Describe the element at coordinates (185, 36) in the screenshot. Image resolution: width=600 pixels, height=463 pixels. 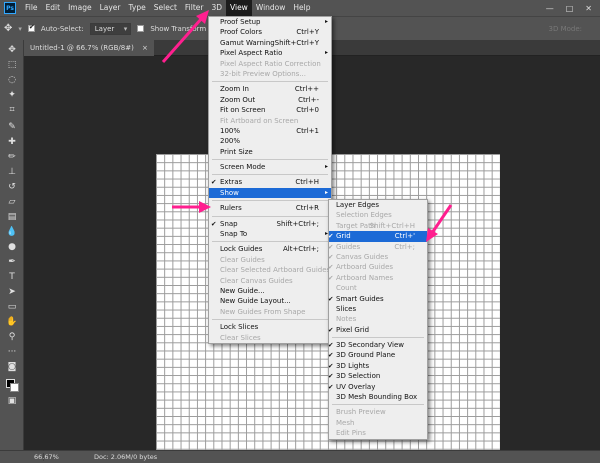
I see `arrow-to-view-menu-icon` at that location.